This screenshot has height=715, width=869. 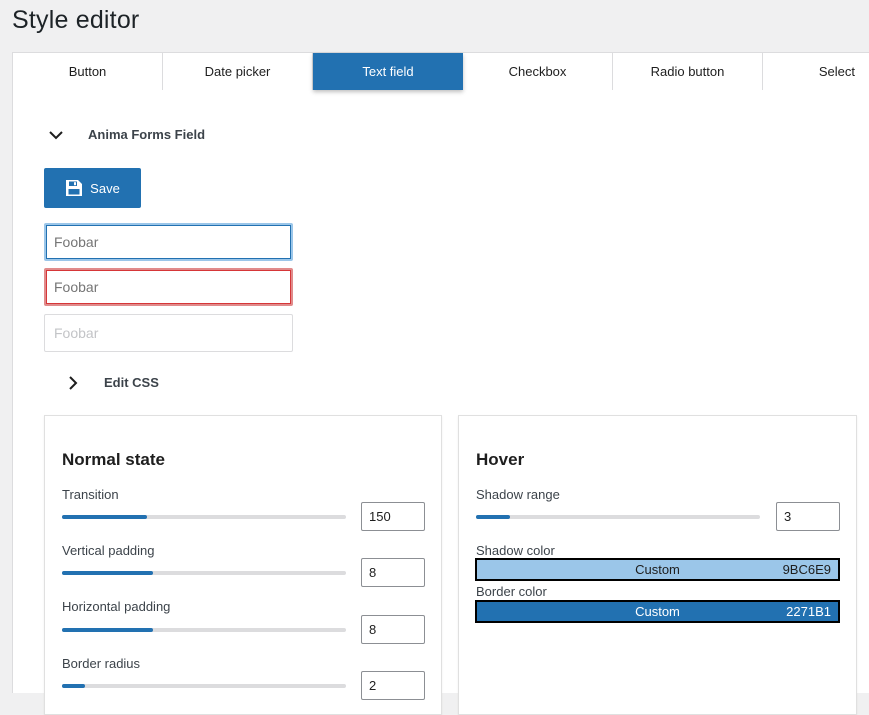 I want to click on control-label: Horizontal padding, so click(x=116, y=606).